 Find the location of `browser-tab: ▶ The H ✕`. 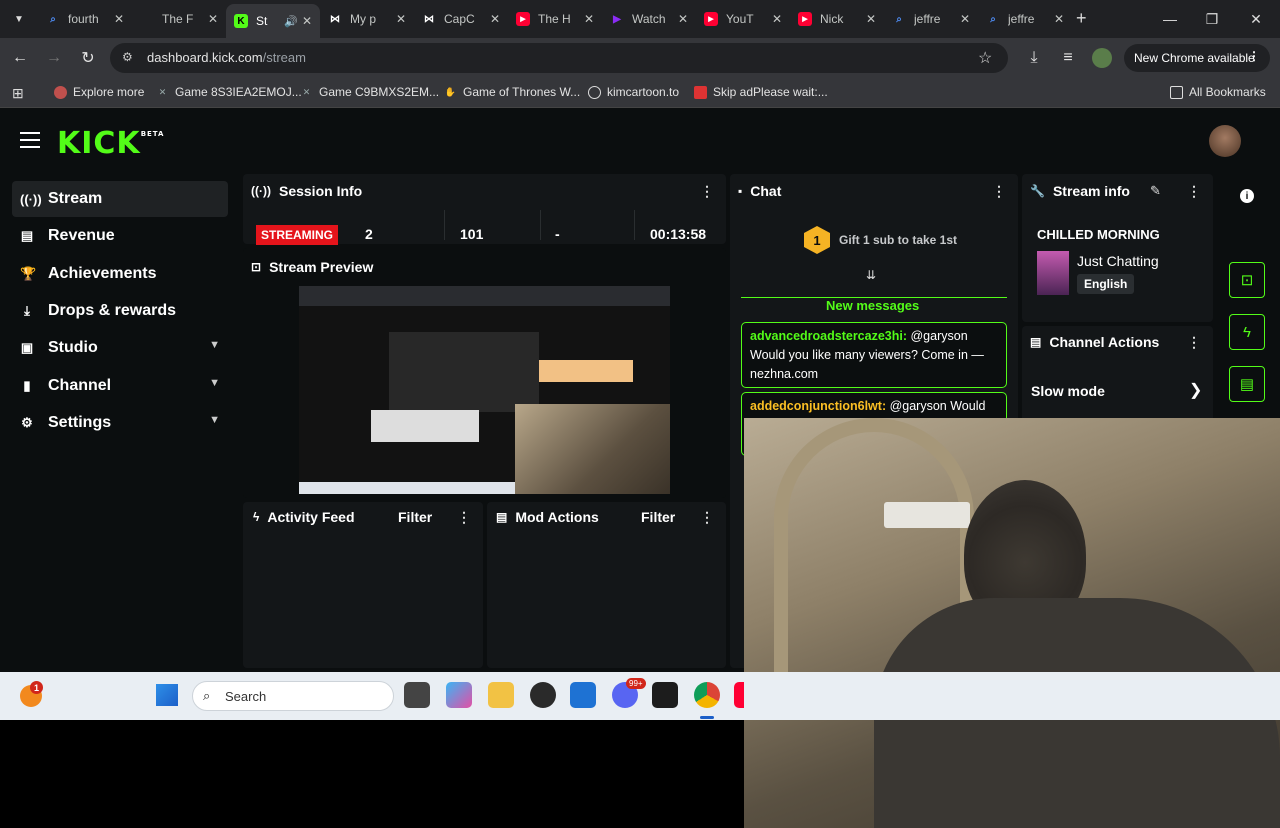

browser-tab: ▶ The H ✕ is located at coordinates (555, 19).